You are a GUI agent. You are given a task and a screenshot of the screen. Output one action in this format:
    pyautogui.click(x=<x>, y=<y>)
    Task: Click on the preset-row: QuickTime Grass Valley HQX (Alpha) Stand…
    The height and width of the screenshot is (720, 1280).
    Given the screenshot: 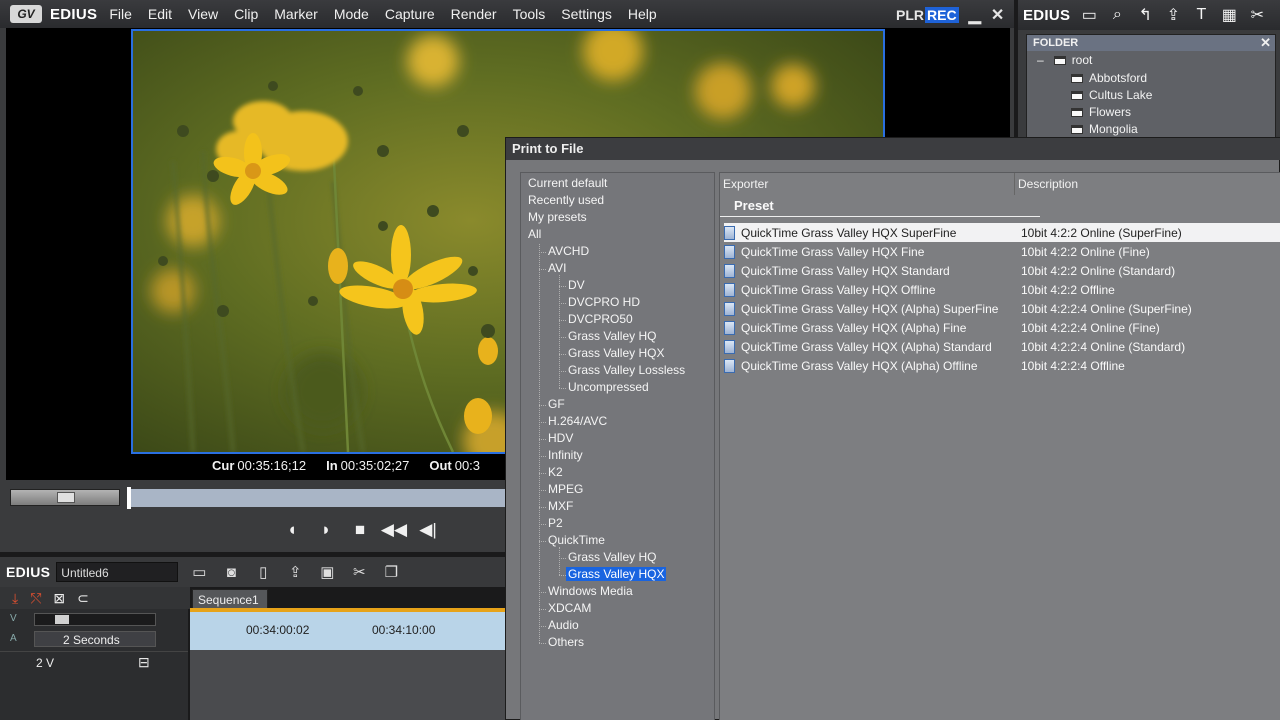 What is the action you would take?
    pyautogui.click(x=1002, y=346)
    